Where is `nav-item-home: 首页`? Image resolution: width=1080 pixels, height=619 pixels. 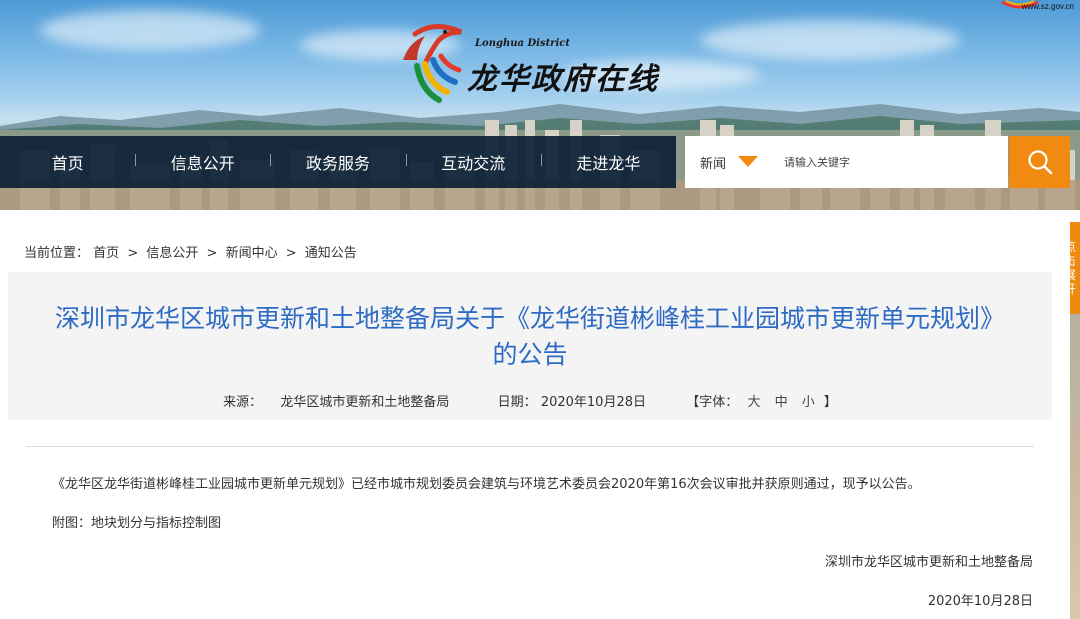 nav-item-home: 首页 is located at coordinates (67, 162).